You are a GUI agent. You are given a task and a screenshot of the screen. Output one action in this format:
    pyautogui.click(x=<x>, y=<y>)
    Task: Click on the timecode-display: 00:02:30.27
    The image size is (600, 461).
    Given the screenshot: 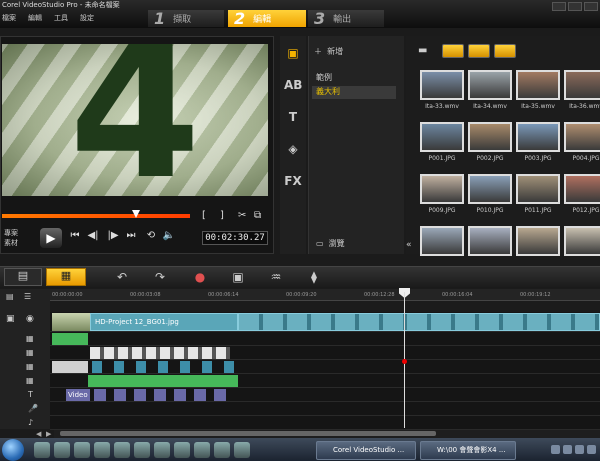 What is the action you would take?
    pyautogui.click(x=235, y=238)
    